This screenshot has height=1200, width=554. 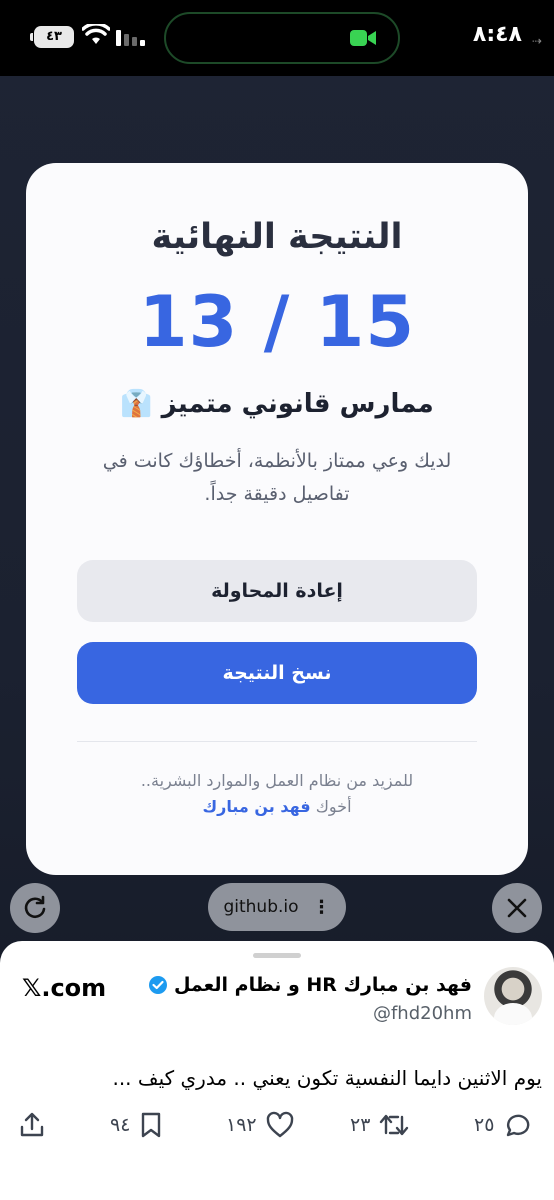 What do you see at coordinates (157, 985) in the screenshot?
I see `verified-icon` at bounding box center [157, 985].